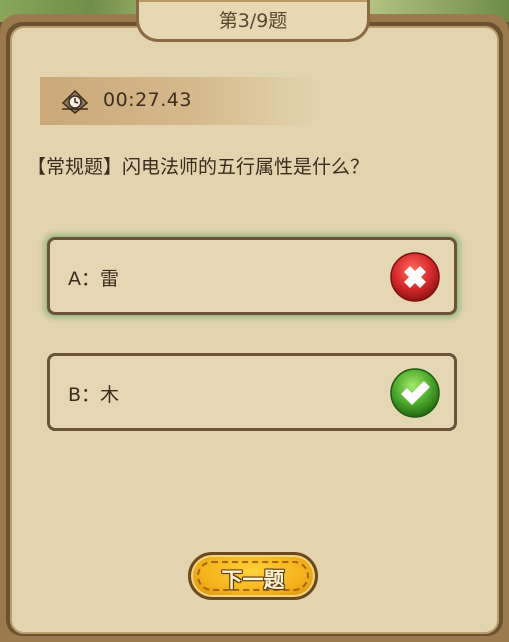 The height and width of the screenshot is (642, 509). What do you see at coordinates (252, 392) in the screenshot?
I see `option-b: B：木` at bounding box center [252, 392].